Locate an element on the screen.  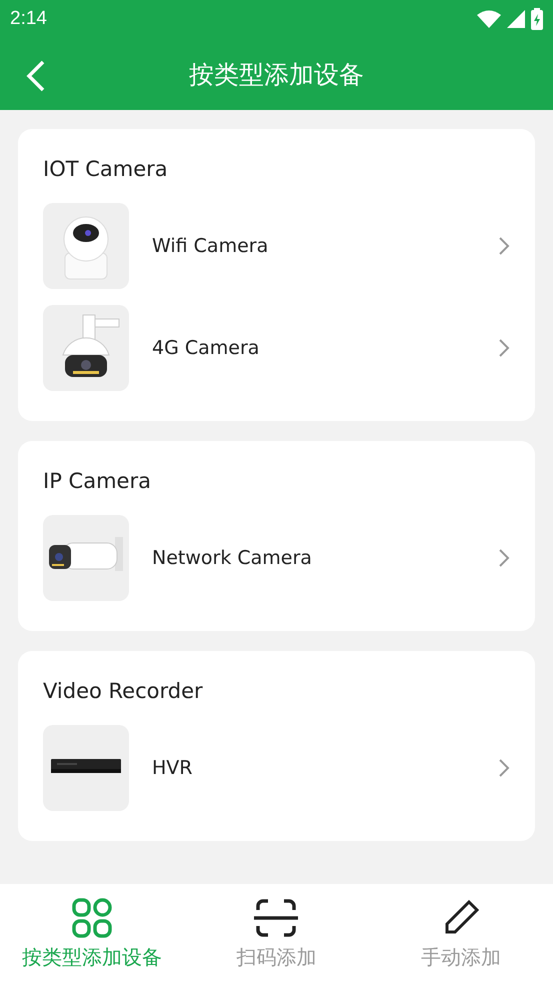
device-type-link: Network Camera is located at coordinates (325, 558).